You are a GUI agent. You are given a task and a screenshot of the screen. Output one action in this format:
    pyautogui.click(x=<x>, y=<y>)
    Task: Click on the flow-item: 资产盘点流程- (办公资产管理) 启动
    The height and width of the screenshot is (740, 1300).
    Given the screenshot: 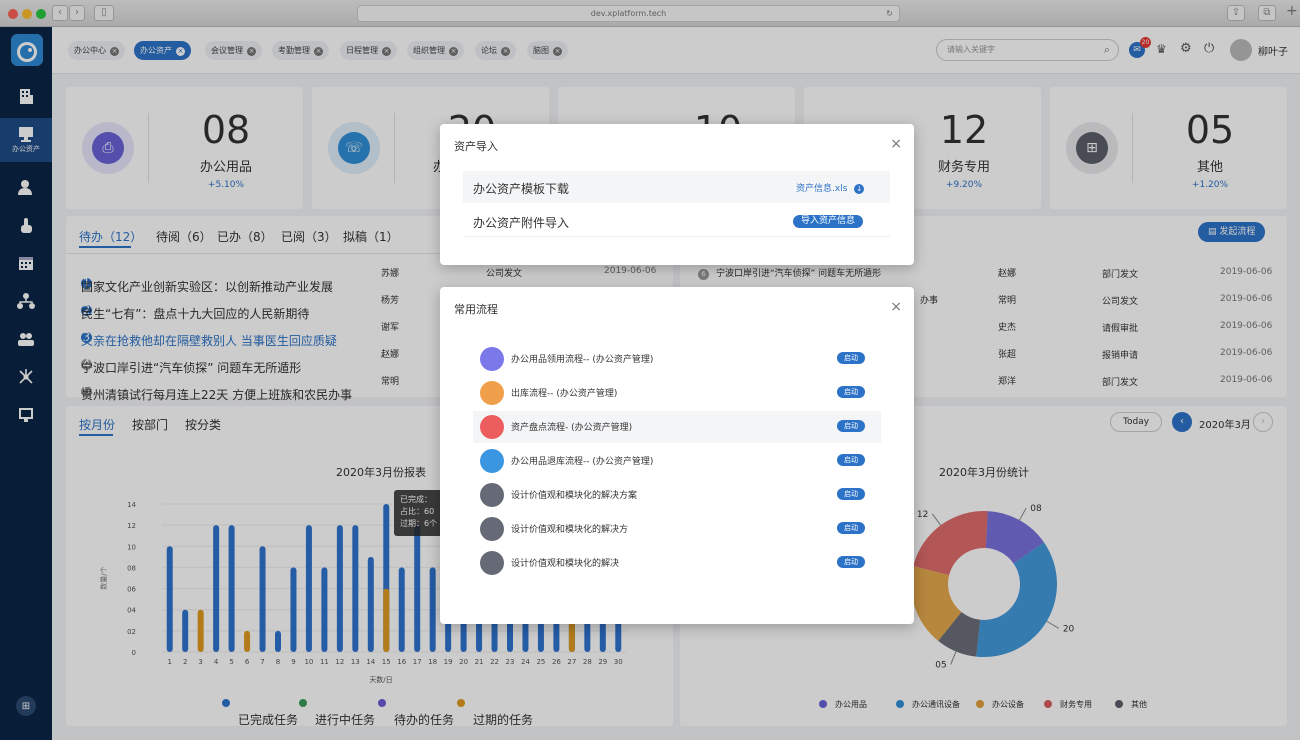 What is the action you would take?
    pyautogui.click(x=677, y=427)
    